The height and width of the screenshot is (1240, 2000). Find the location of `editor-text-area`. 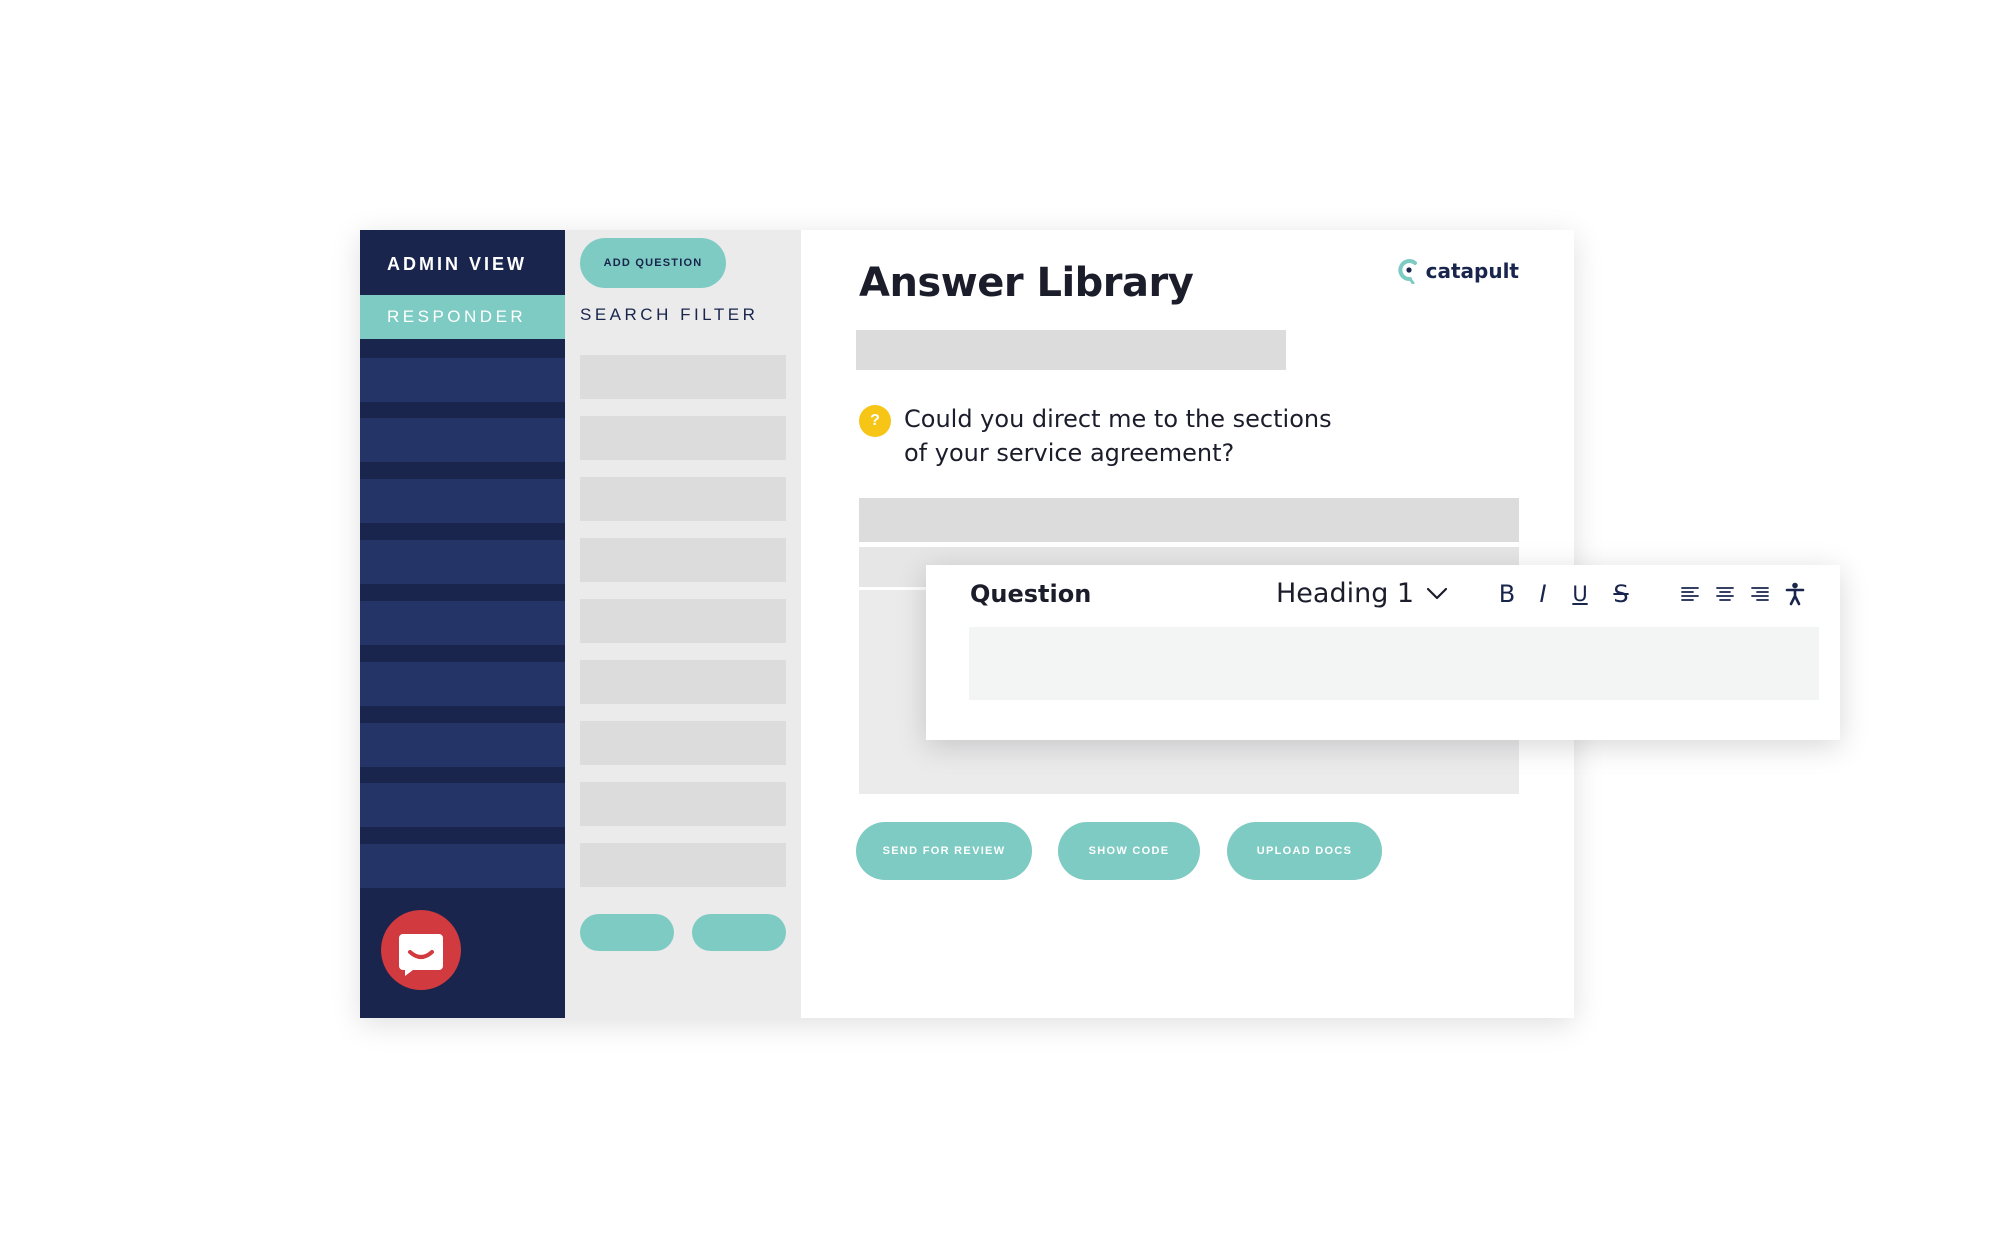

editor-text-area is located at coordinates (1394, 663).